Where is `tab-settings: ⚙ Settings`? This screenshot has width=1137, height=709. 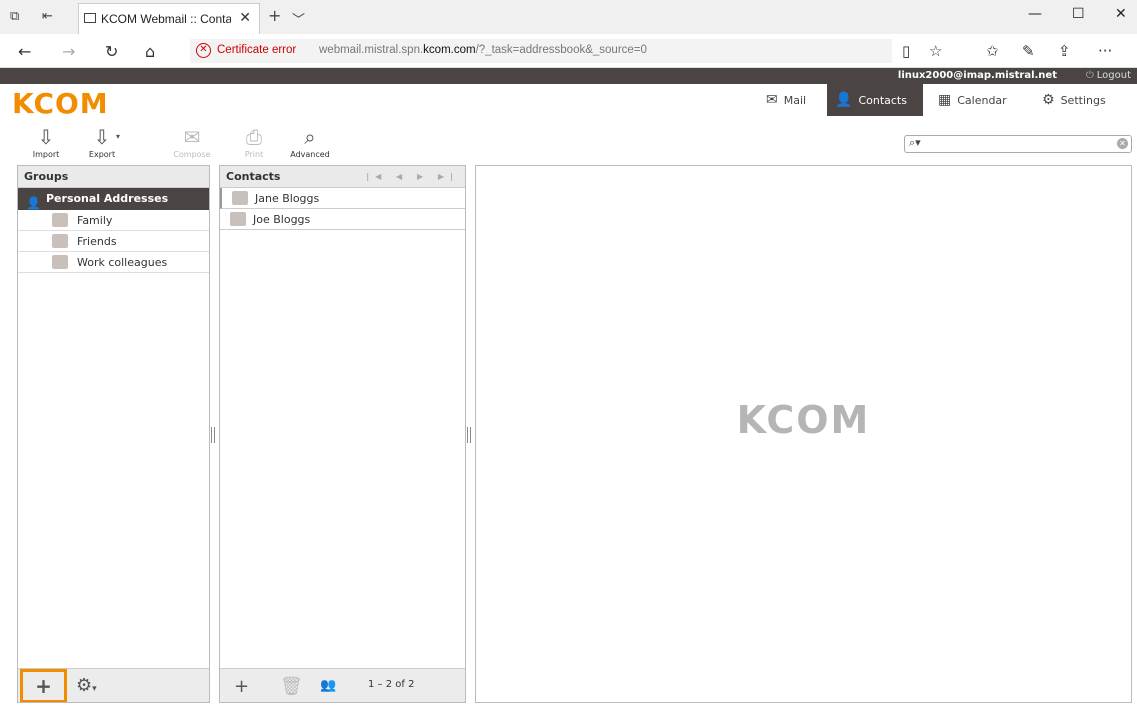 tab-settings: ⚙ Settings is located at coordinates (1074, 100).